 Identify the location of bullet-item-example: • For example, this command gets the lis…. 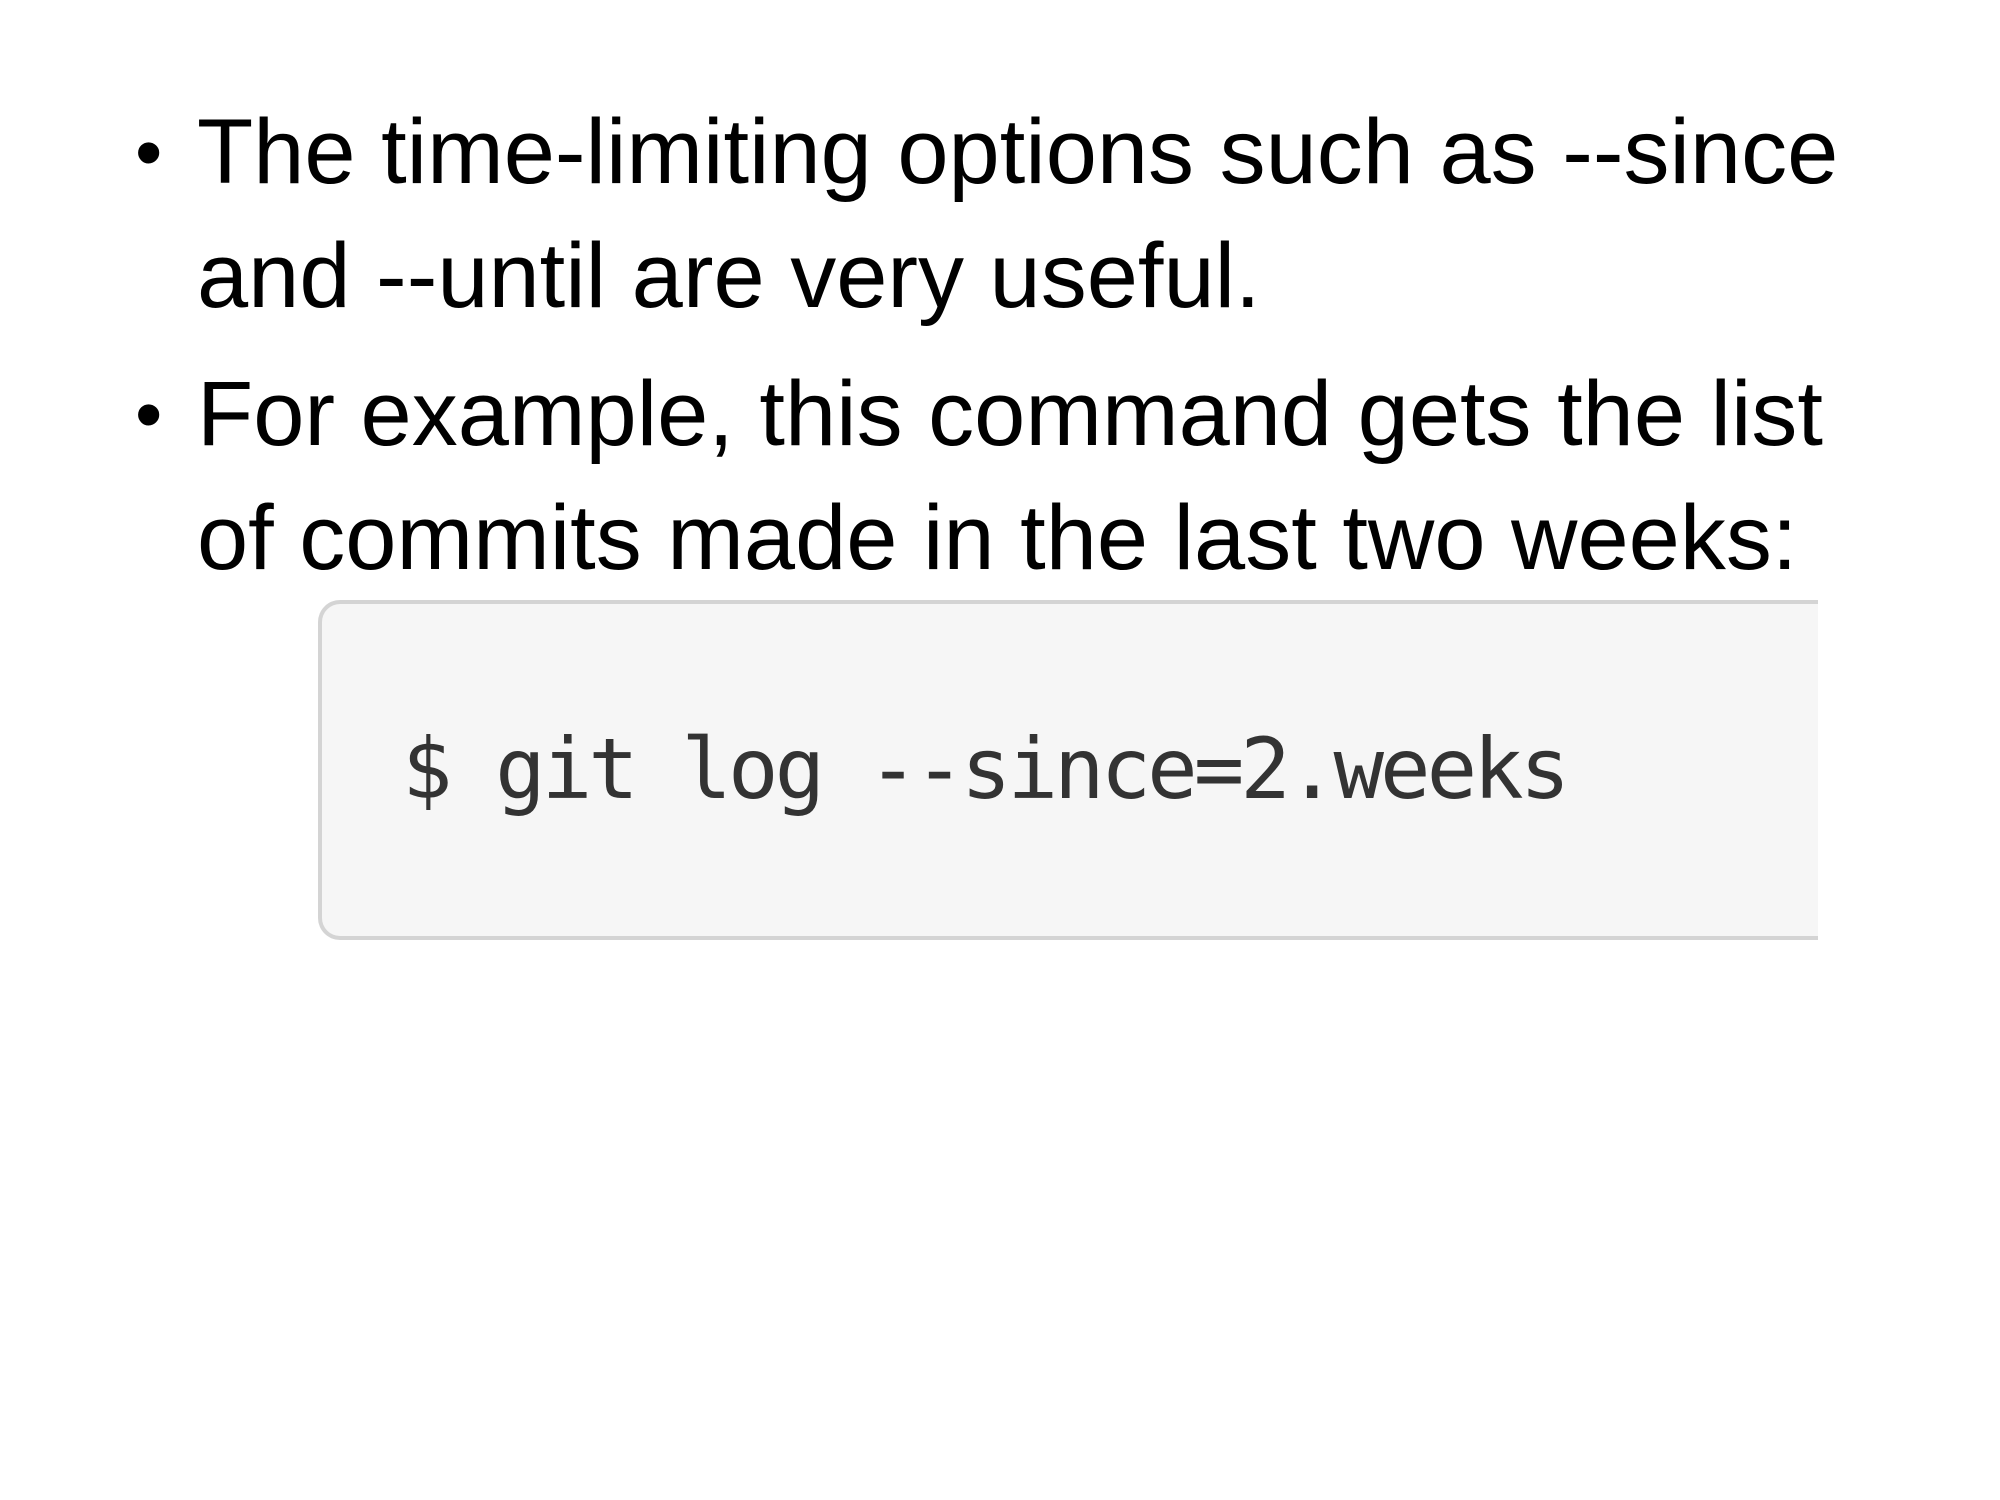
(1015, 476).